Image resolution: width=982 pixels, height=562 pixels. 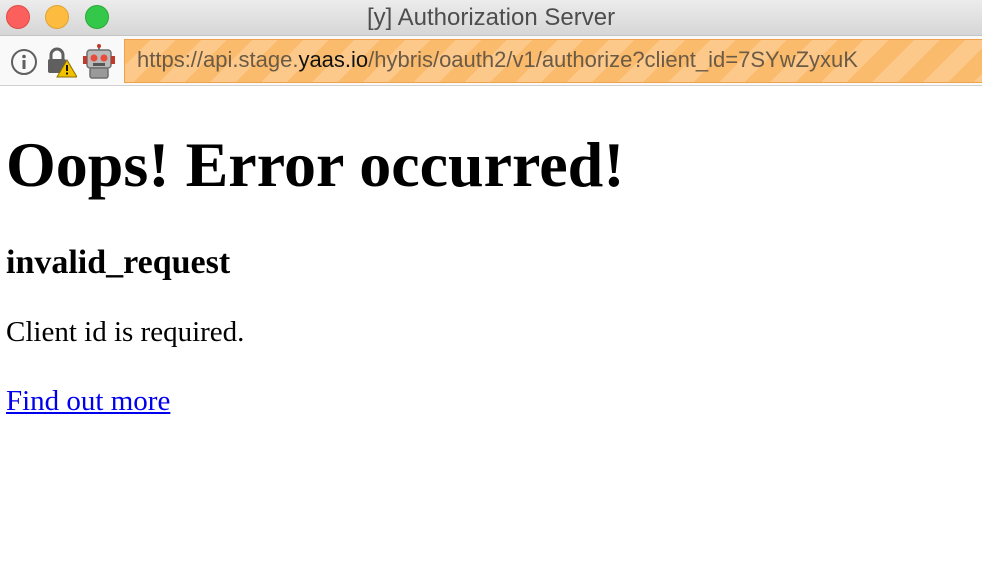 I want to click on robot-icon, so click(x=99, y=62).